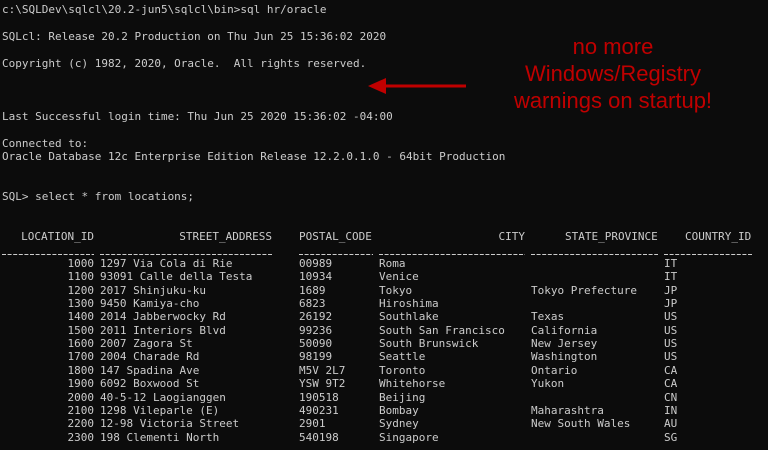  I want to click on cell-postal-code: 190518, so click(319, 397).